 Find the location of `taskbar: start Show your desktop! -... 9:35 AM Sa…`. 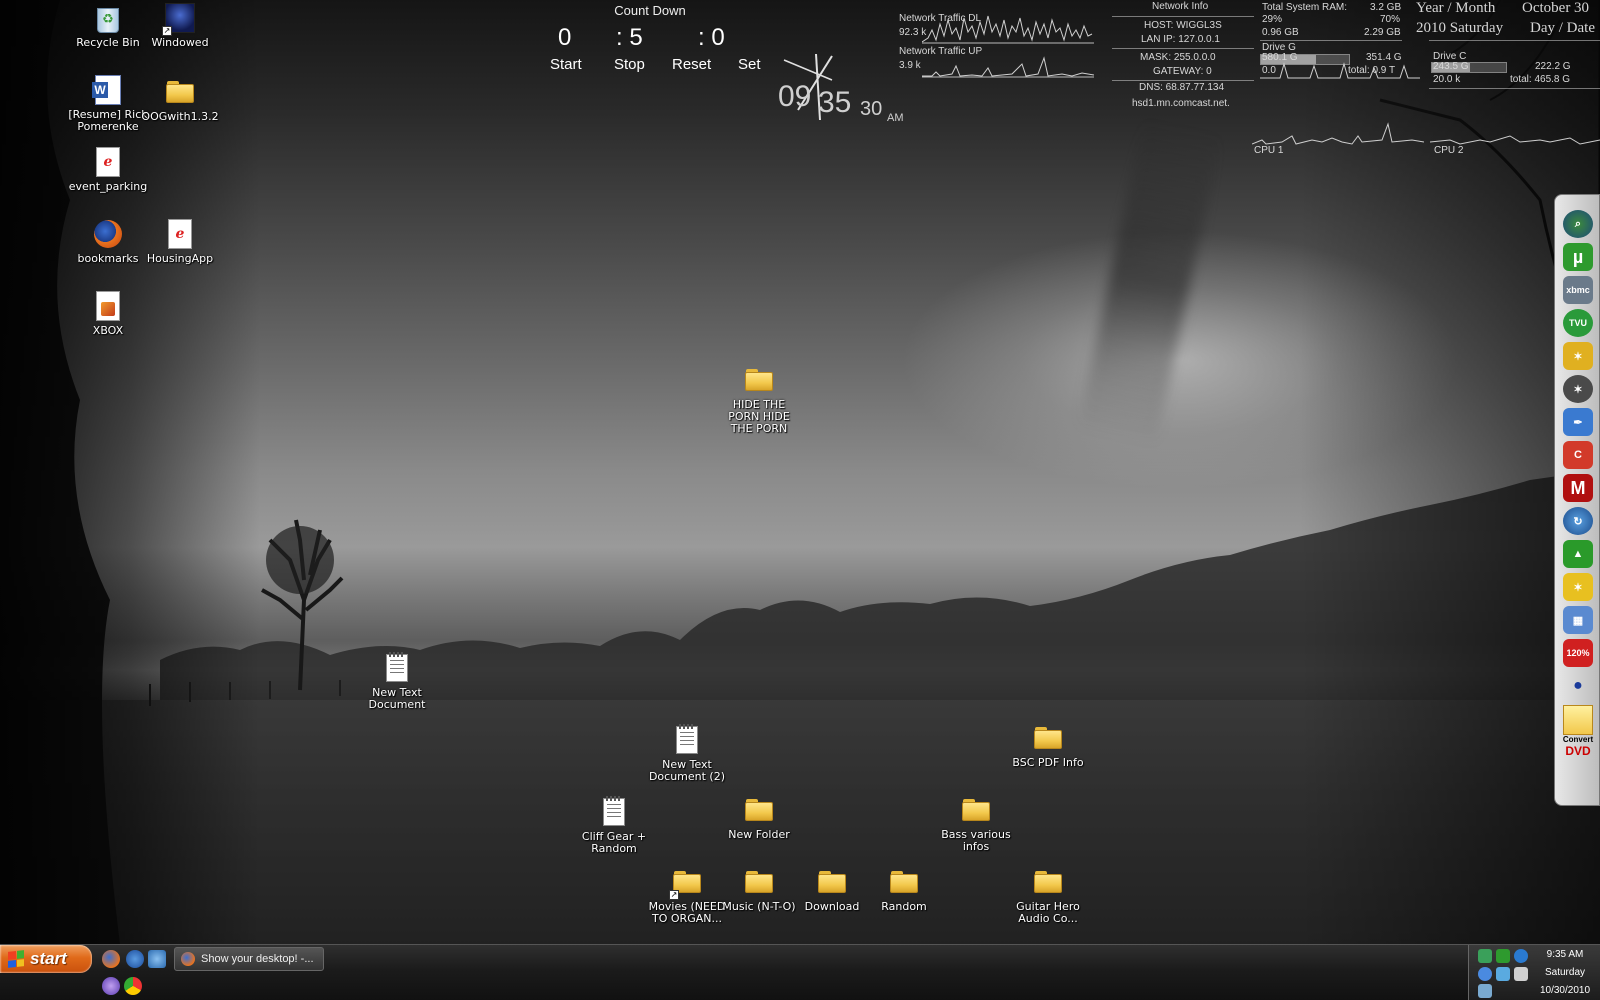

taskbar: start Show your desktop! -... 9:35 AM Sa… is located at coordinates (800, 972).